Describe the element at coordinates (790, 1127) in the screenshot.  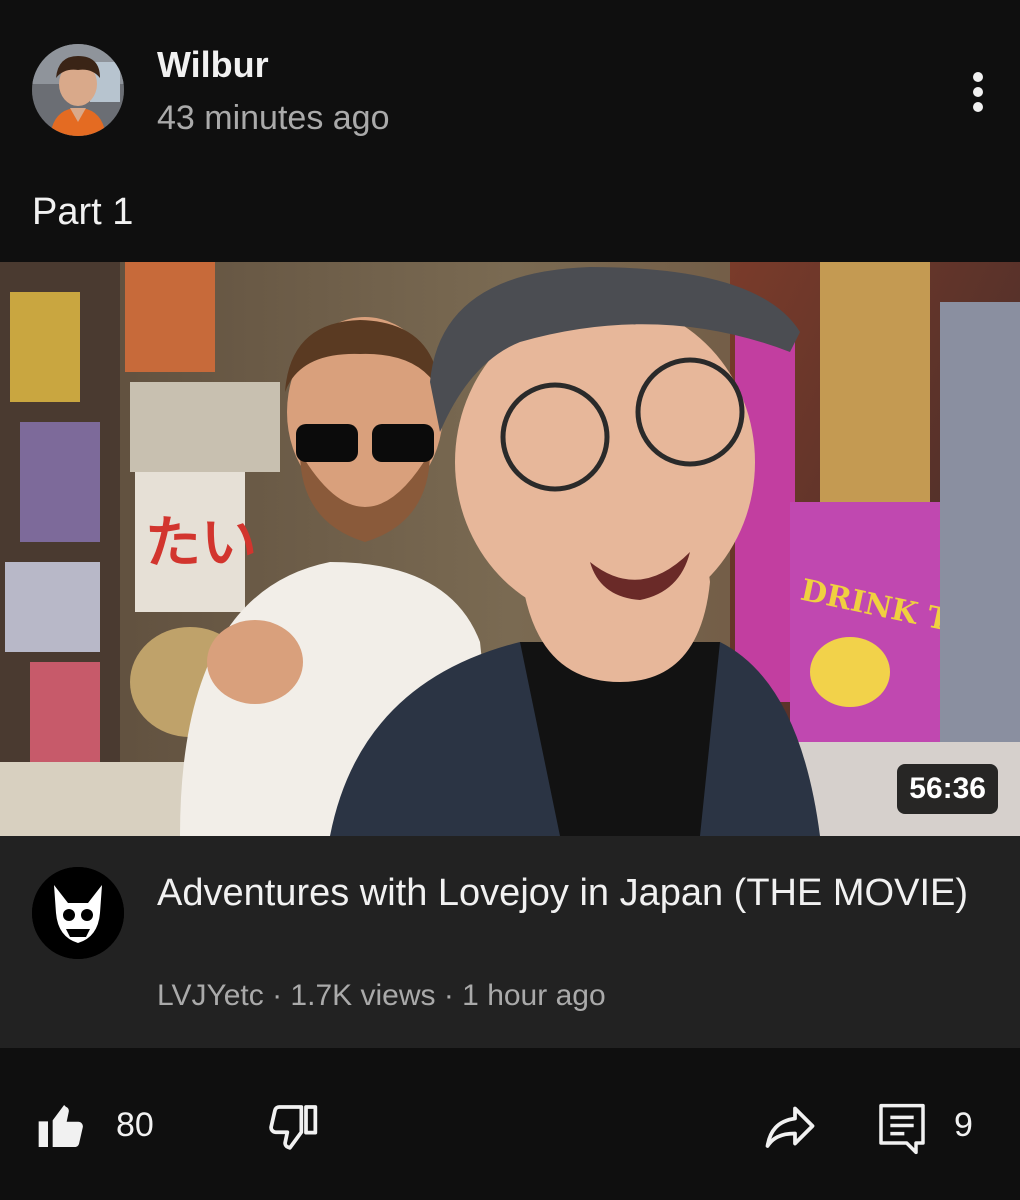
I see `share-icon` at that location.